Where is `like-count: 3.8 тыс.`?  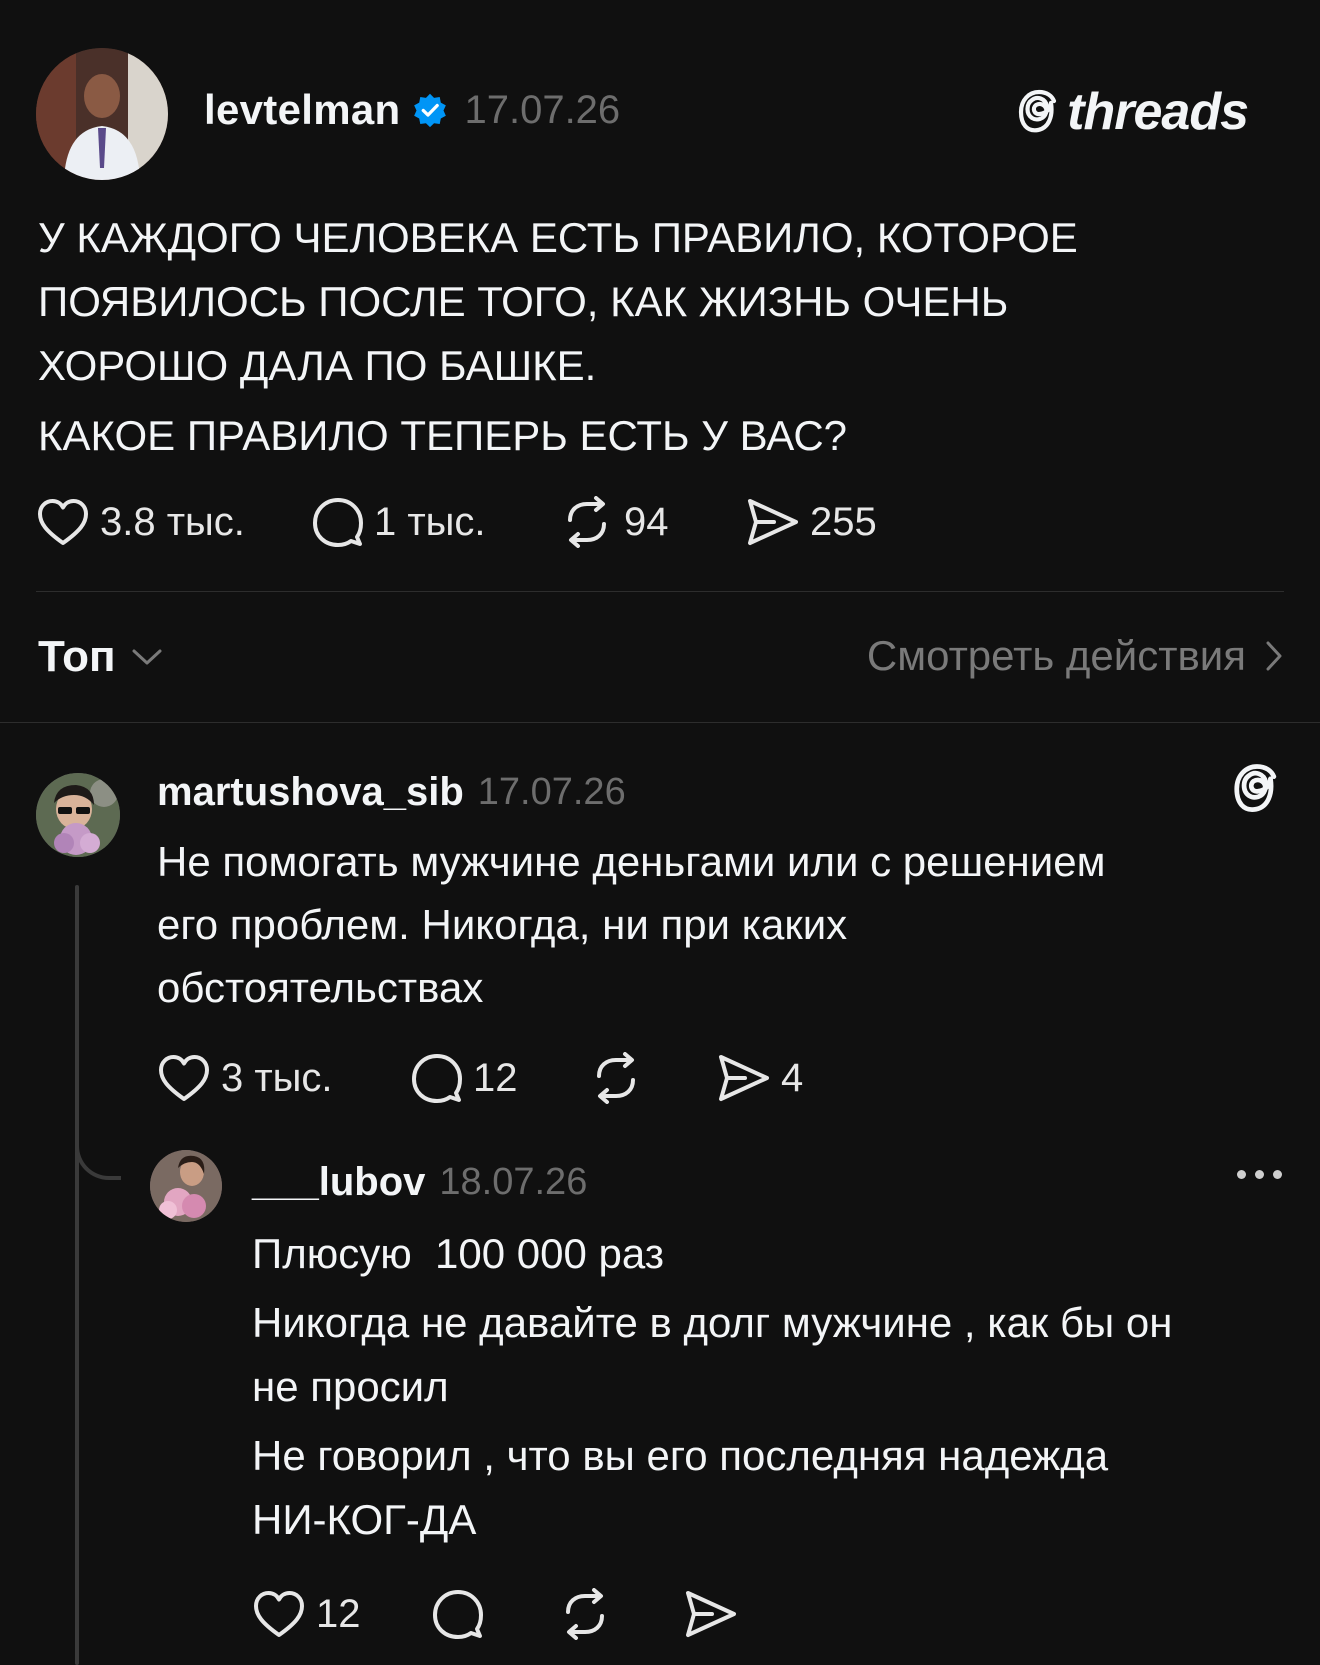 like-count: 3.8 тыс. is located at coordinates (172, 521).